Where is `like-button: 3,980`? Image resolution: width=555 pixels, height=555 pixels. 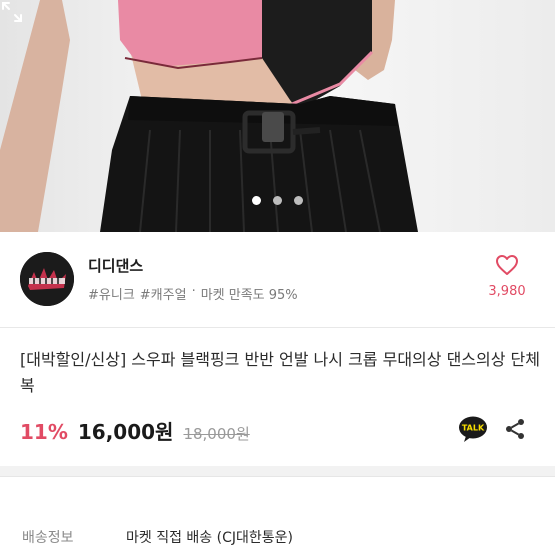
like-button: 3,980 is located at coordinates (507, 276).